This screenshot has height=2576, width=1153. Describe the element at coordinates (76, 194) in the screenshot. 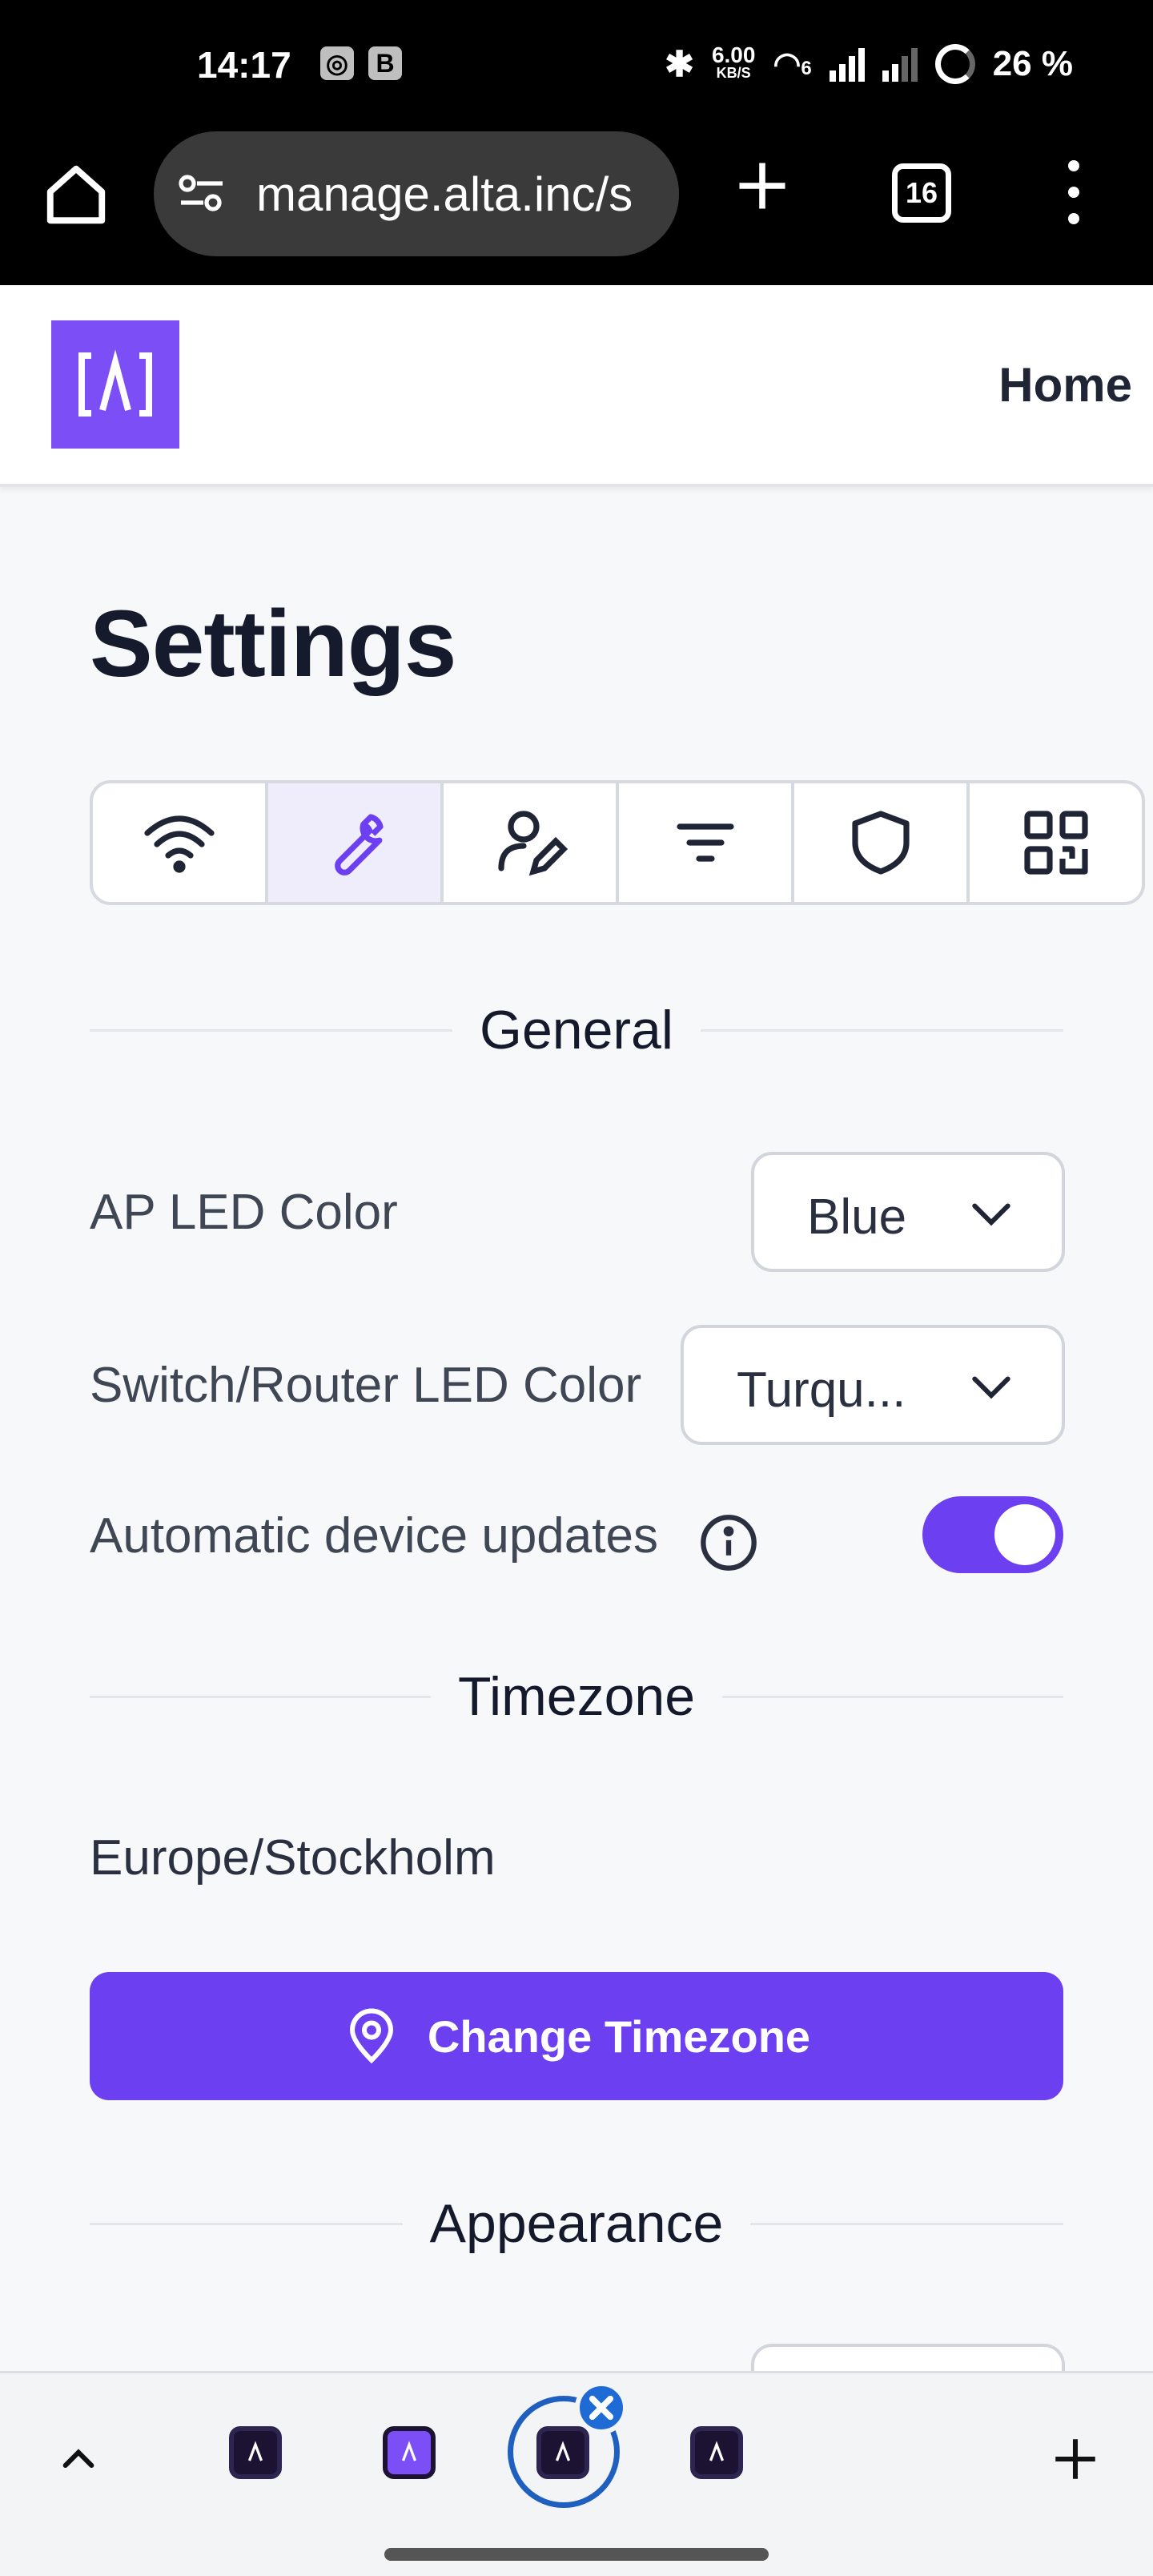

I see `home-icon` at that location.